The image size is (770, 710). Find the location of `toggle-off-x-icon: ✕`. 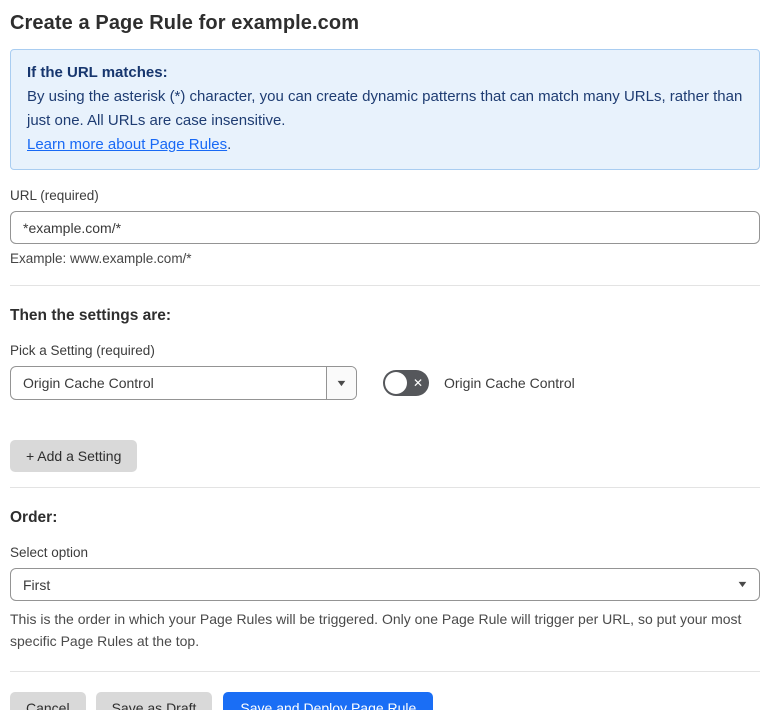

toggle-off-x-icon: ✕ is located at coordinates (417, 383).